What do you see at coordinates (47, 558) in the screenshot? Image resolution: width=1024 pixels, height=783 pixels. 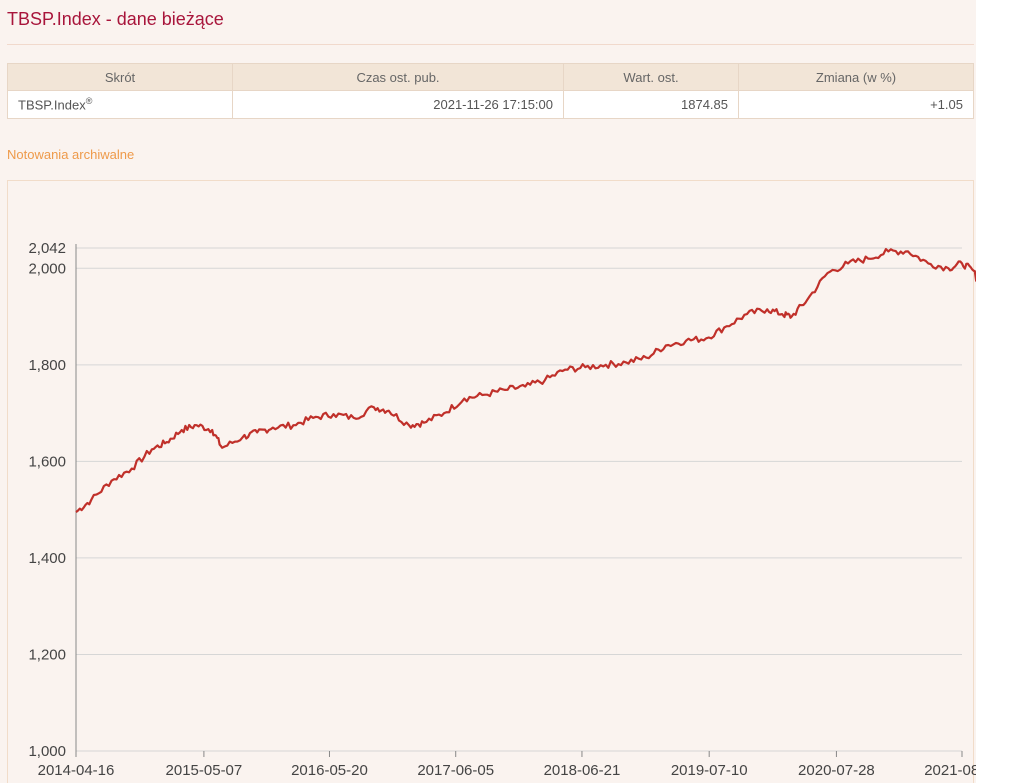 I see `y-tick-label: 1,400` at bounding box center [47, 558].